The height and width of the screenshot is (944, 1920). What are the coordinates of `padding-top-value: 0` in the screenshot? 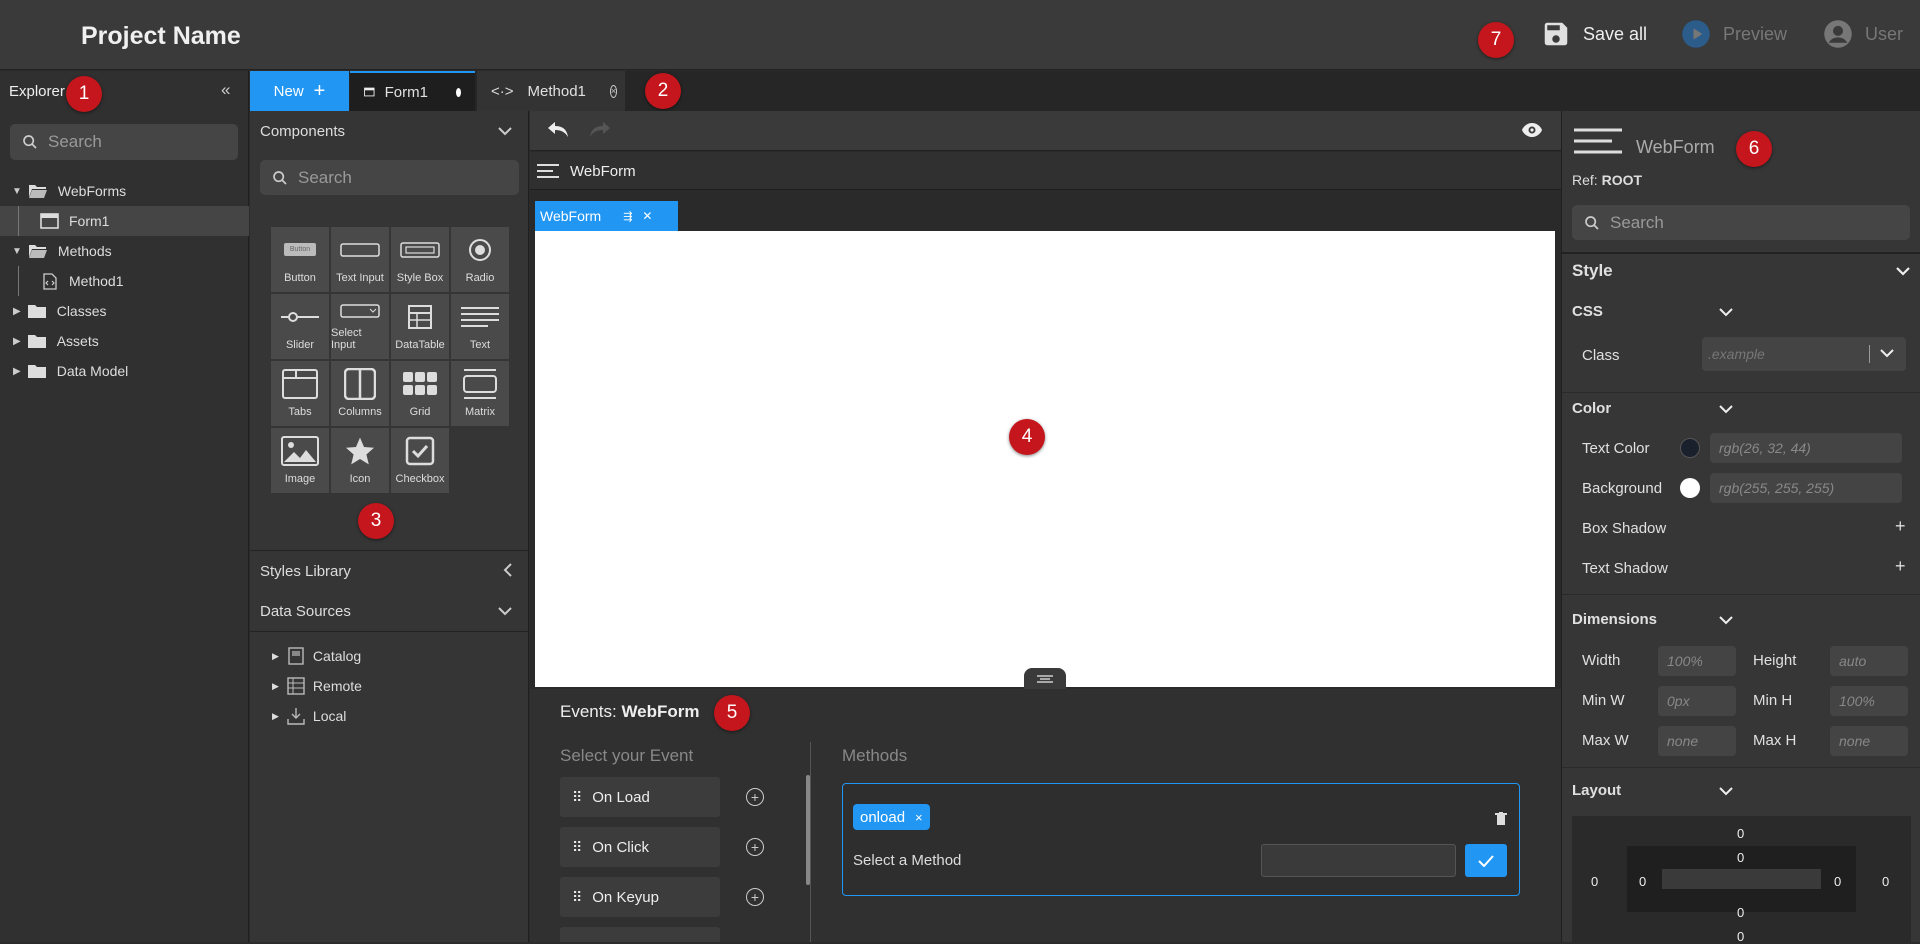 It's located at (1740, 857).